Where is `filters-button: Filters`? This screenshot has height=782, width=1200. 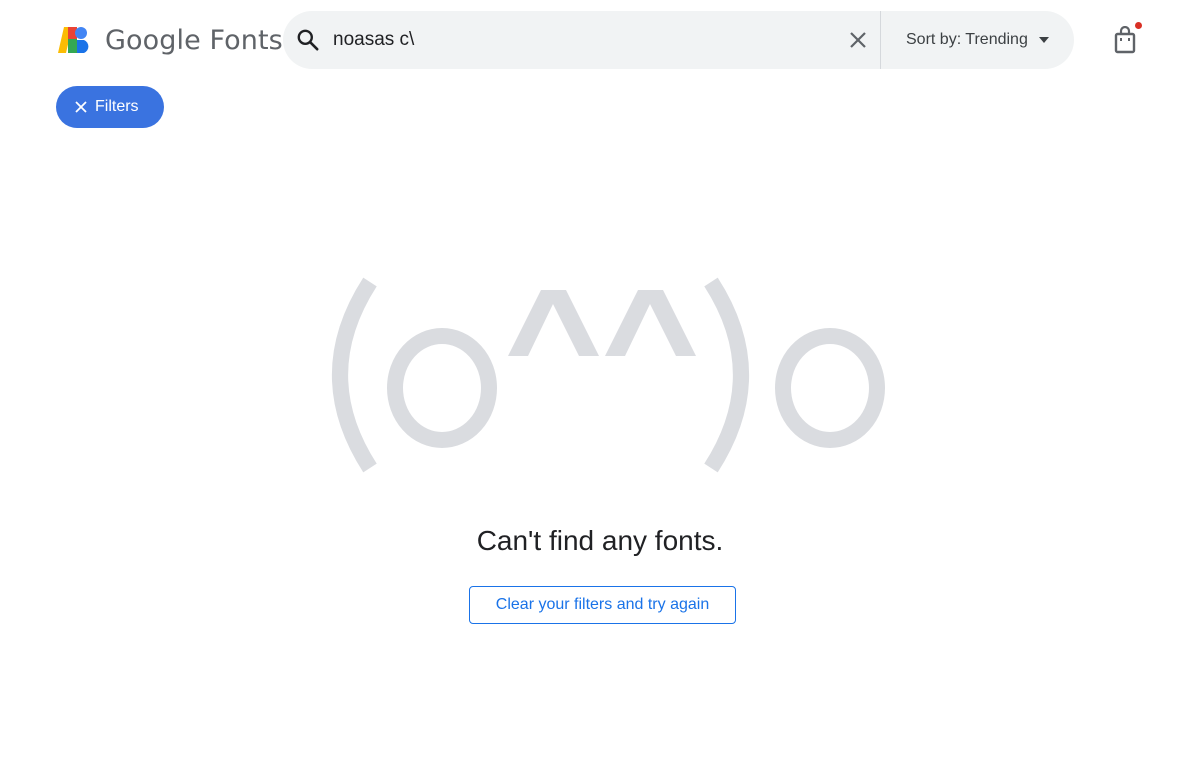
filters-button: Filters is located at coordinates (110, 107).